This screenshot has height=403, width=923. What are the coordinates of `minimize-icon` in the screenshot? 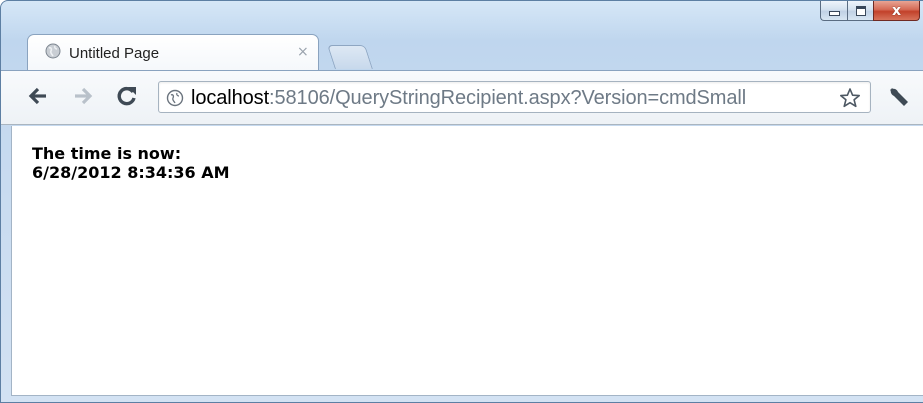 It's located at (834, 13).